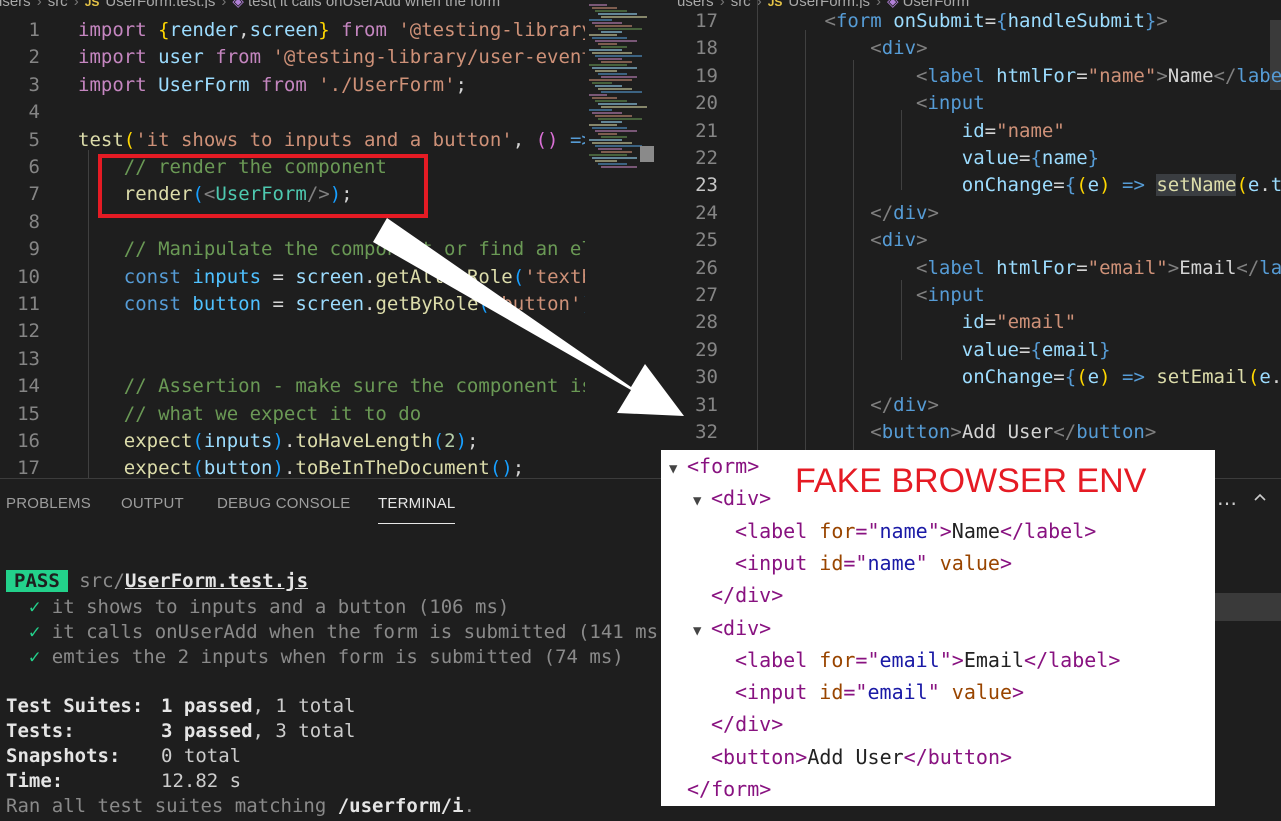 The image size is (1281, 821). What do you see at coordinates (759, 756) in the screenshot?
I see `dom-token: <button>` at bounding box center [759, 756].